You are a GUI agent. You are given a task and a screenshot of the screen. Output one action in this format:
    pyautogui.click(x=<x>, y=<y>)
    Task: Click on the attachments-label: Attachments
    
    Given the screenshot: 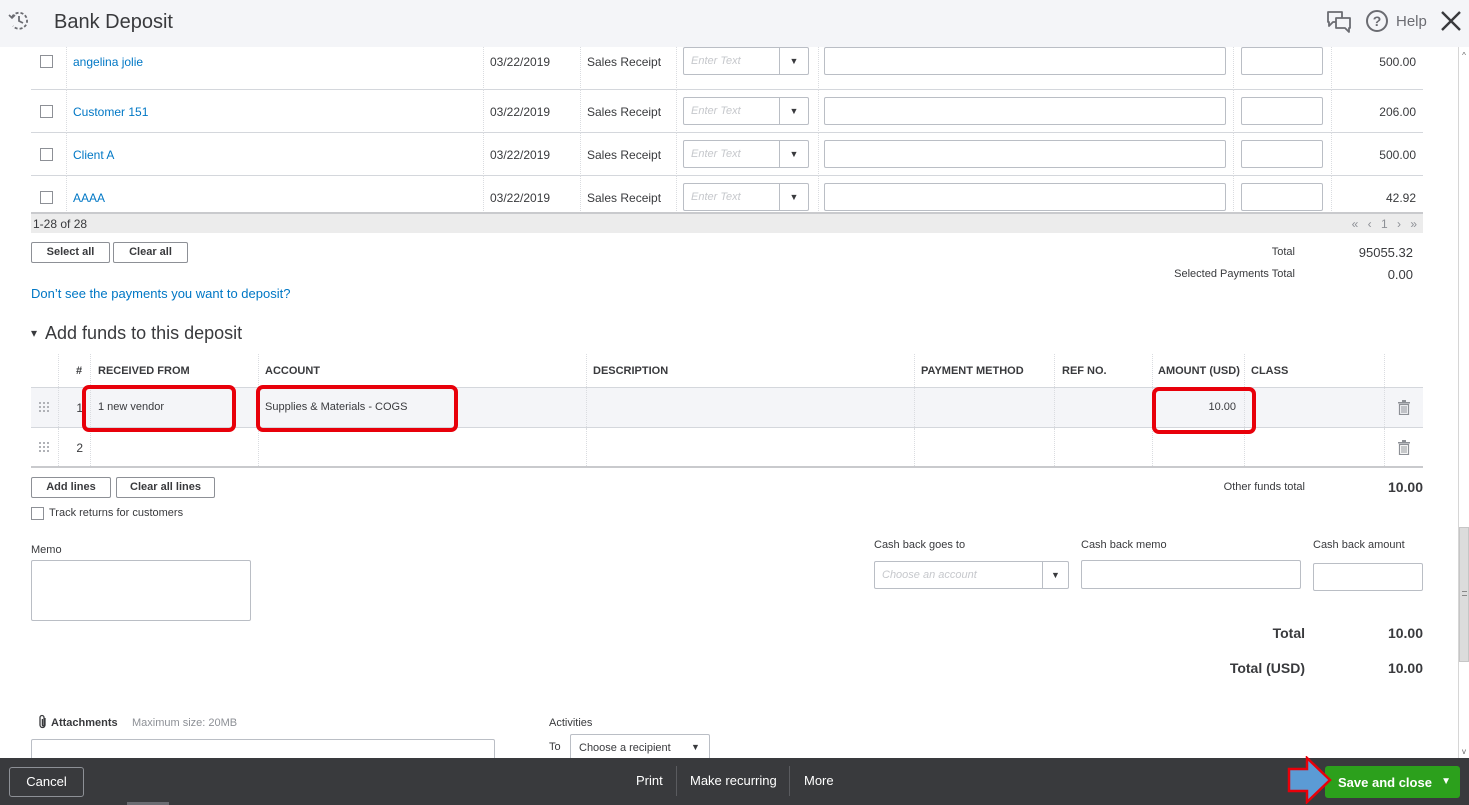 What is the action you would take?
    pyautogui.click(x=84, y=723)
    